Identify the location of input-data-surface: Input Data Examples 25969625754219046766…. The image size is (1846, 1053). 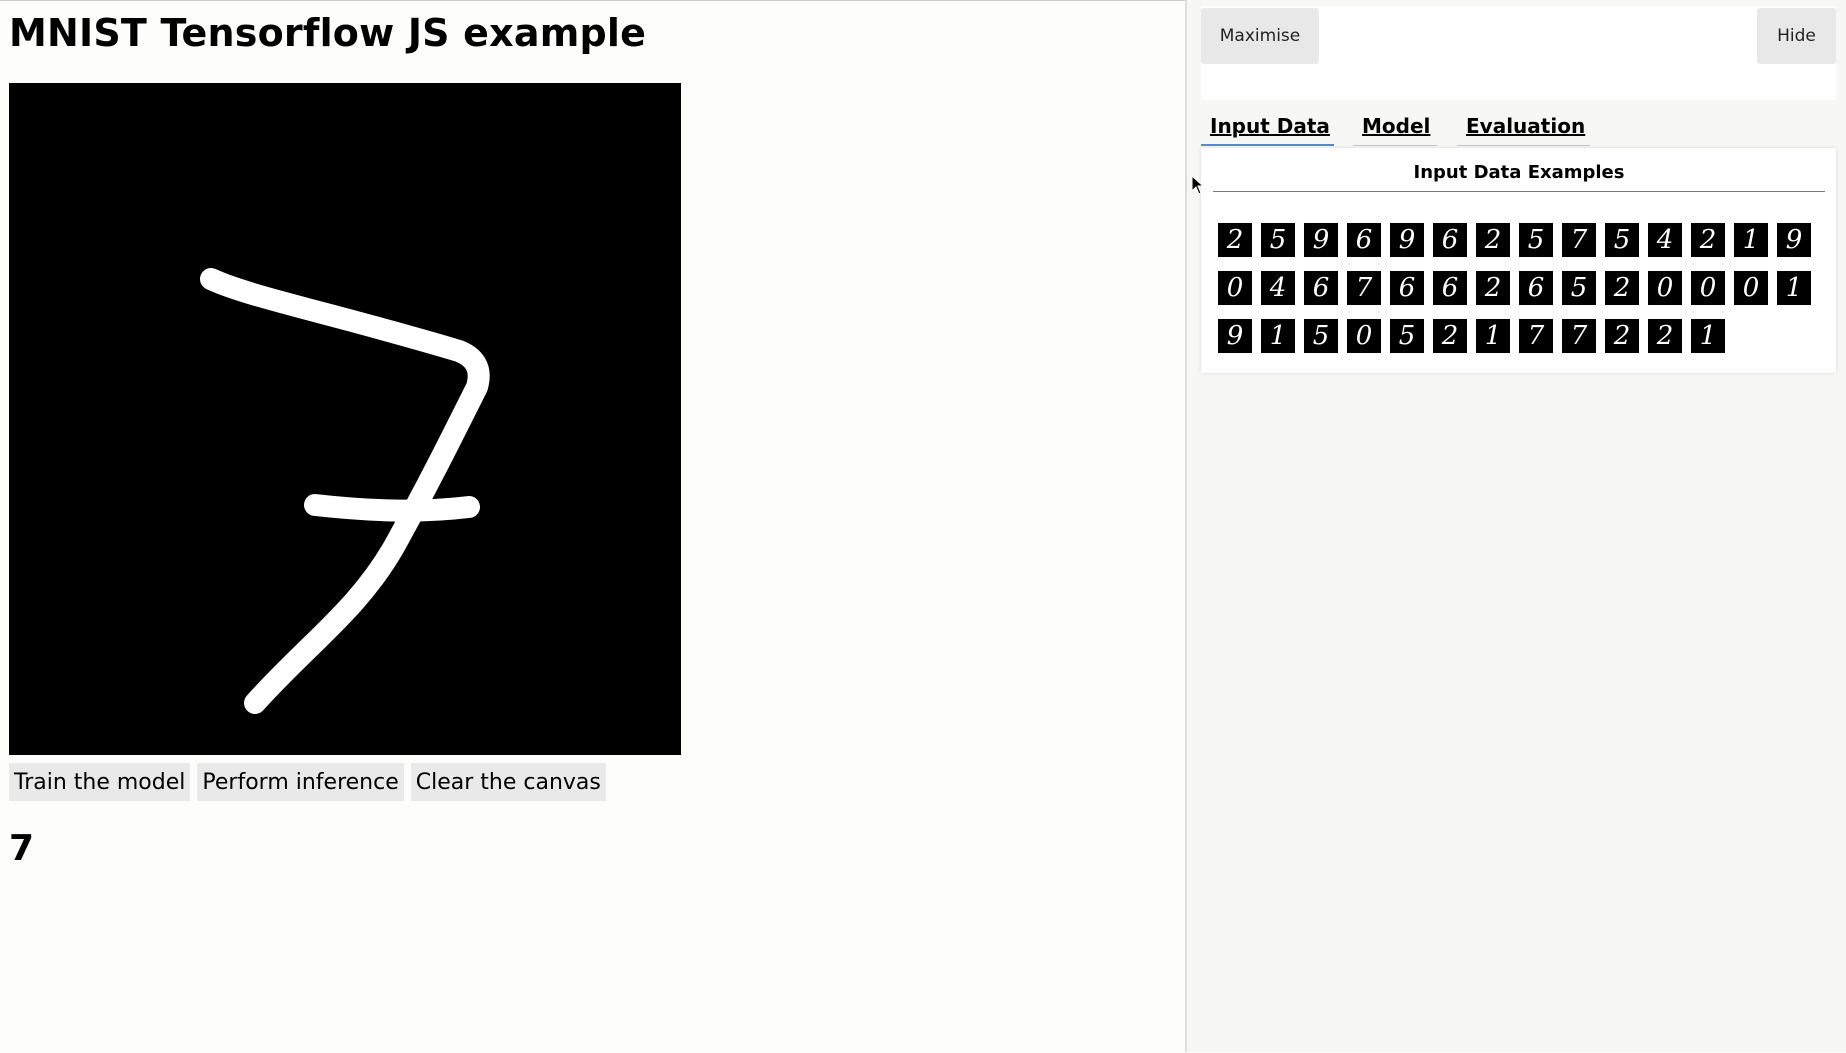
(1518, 260).